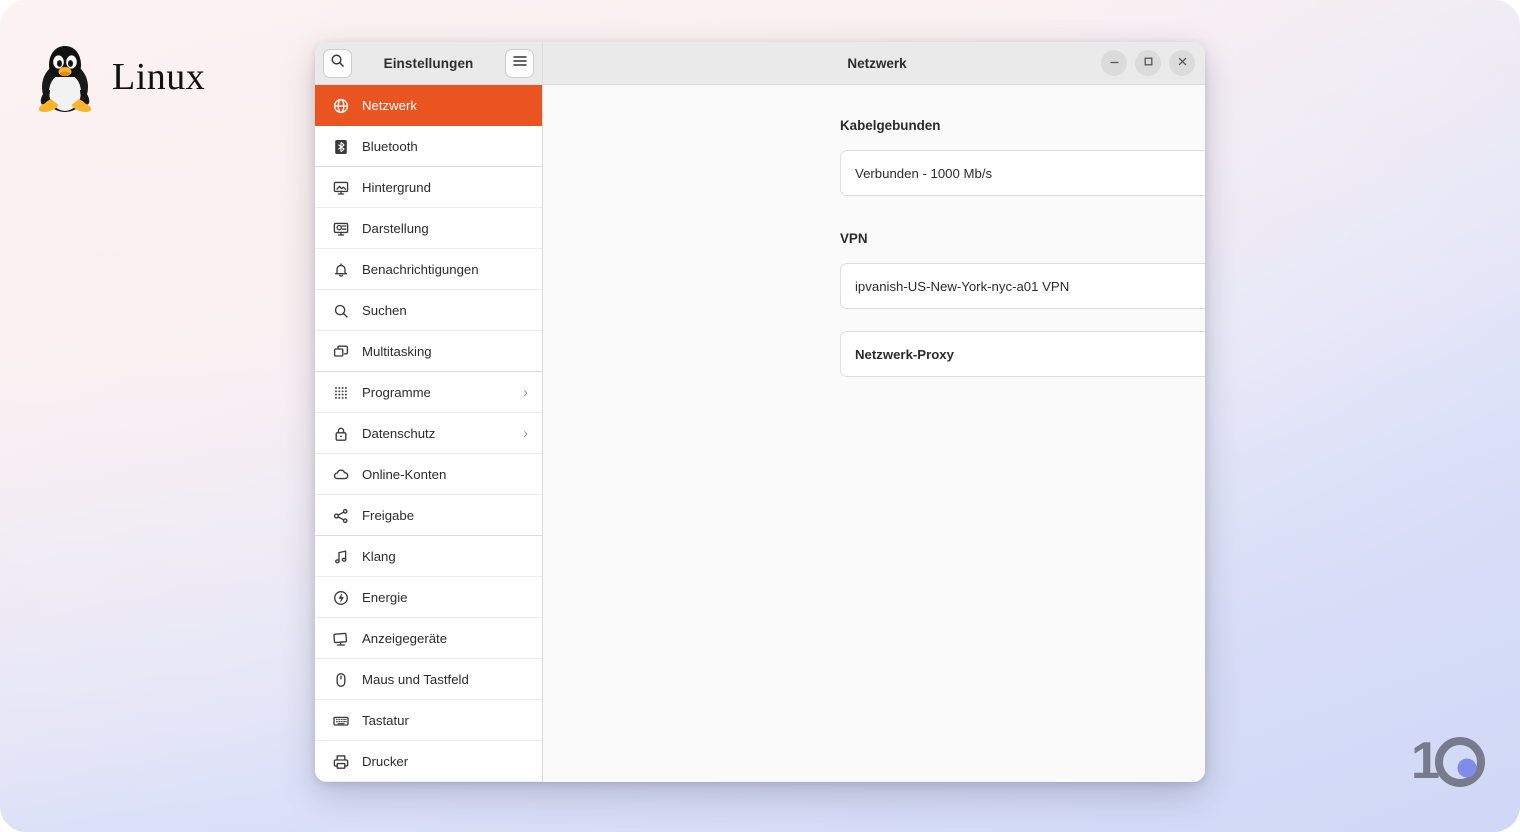  Describe the element at coordinates (1022, 173) in the screenshot. I see `settings-row: Verbunden - 1000 Mb/s` at that location.